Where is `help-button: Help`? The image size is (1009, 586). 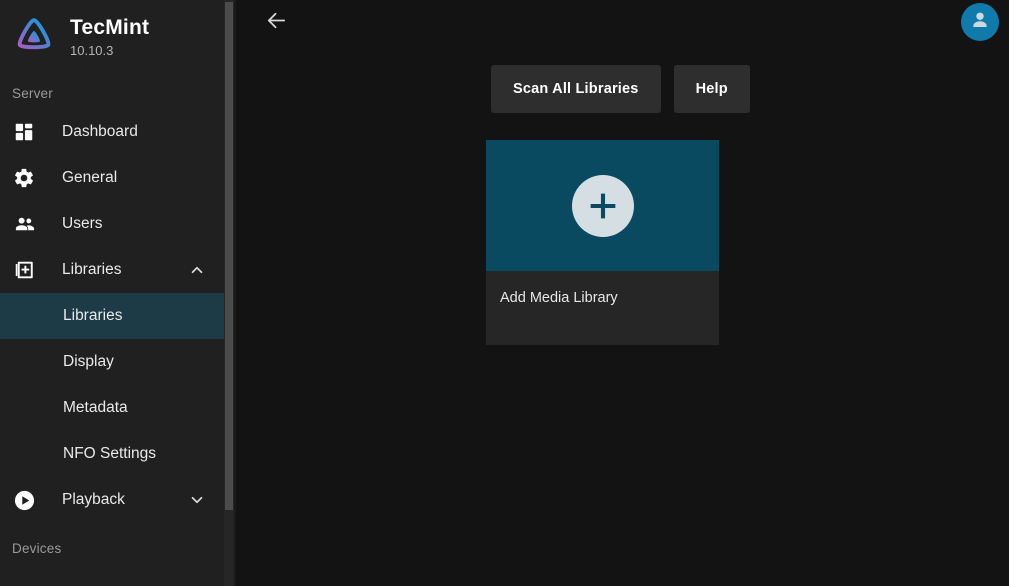
help-button: Help is located at coordinates (711, 89).